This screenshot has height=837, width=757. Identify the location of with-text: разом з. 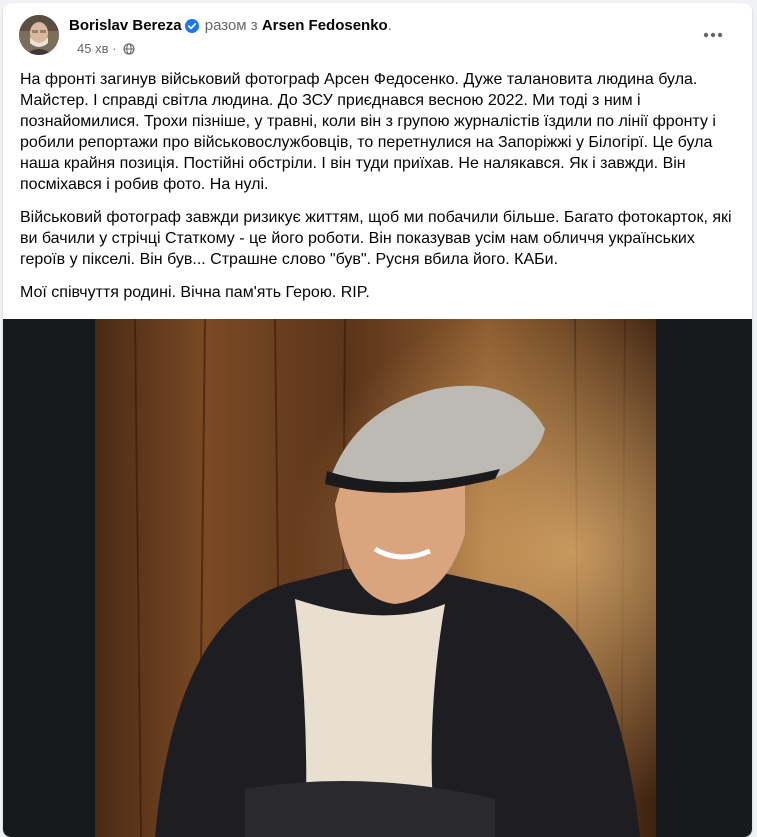
(231, 25).